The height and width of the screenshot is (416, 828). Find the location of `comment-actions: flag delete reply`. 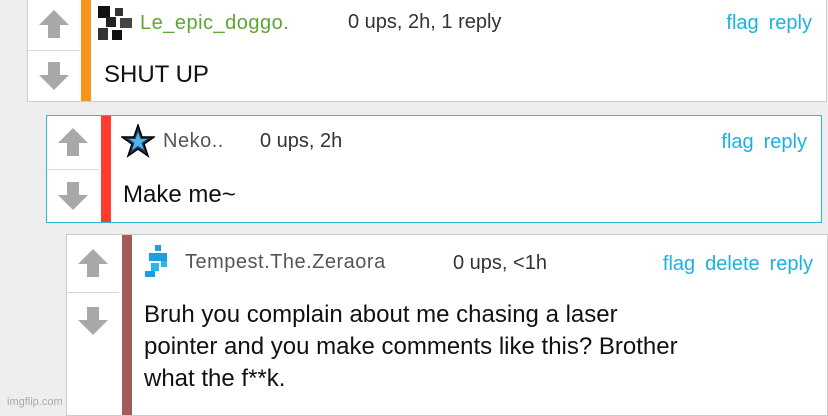

comment-actions: flag delete reply is located at coordinates (738, 264).